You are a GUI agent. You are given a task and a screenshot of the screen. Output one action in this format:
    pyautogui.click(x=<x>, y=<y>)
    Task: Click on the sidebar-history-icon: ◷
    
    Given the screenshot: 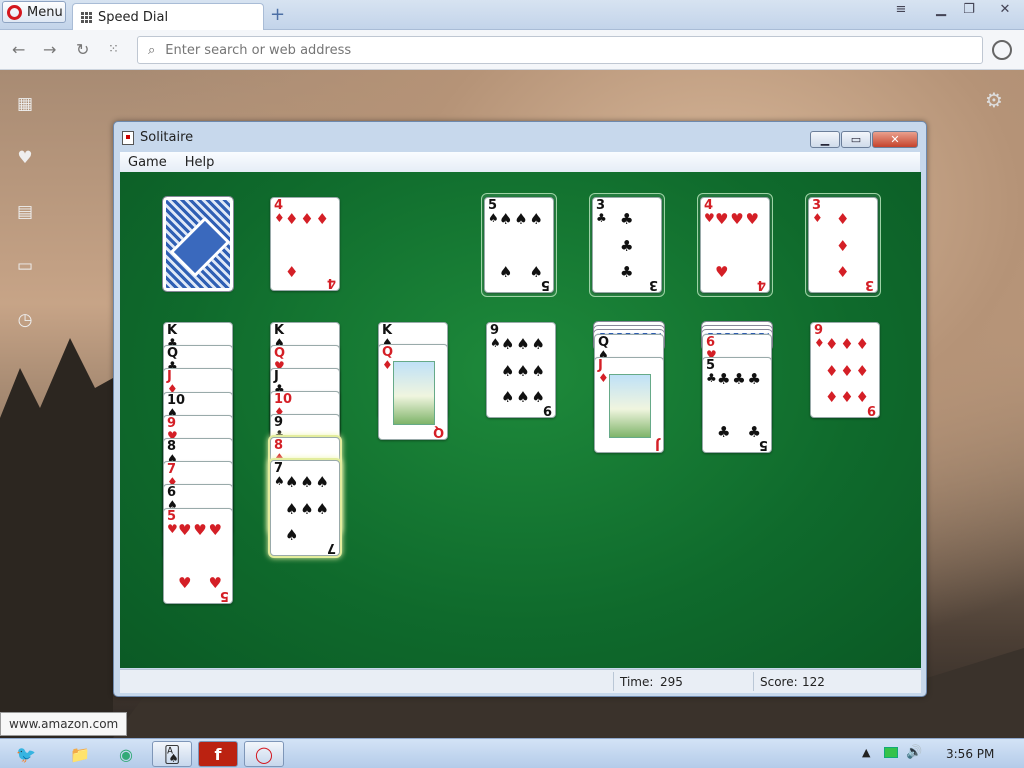 What is the action you would take?
    pyautogui.click(x=25, y=321)
    